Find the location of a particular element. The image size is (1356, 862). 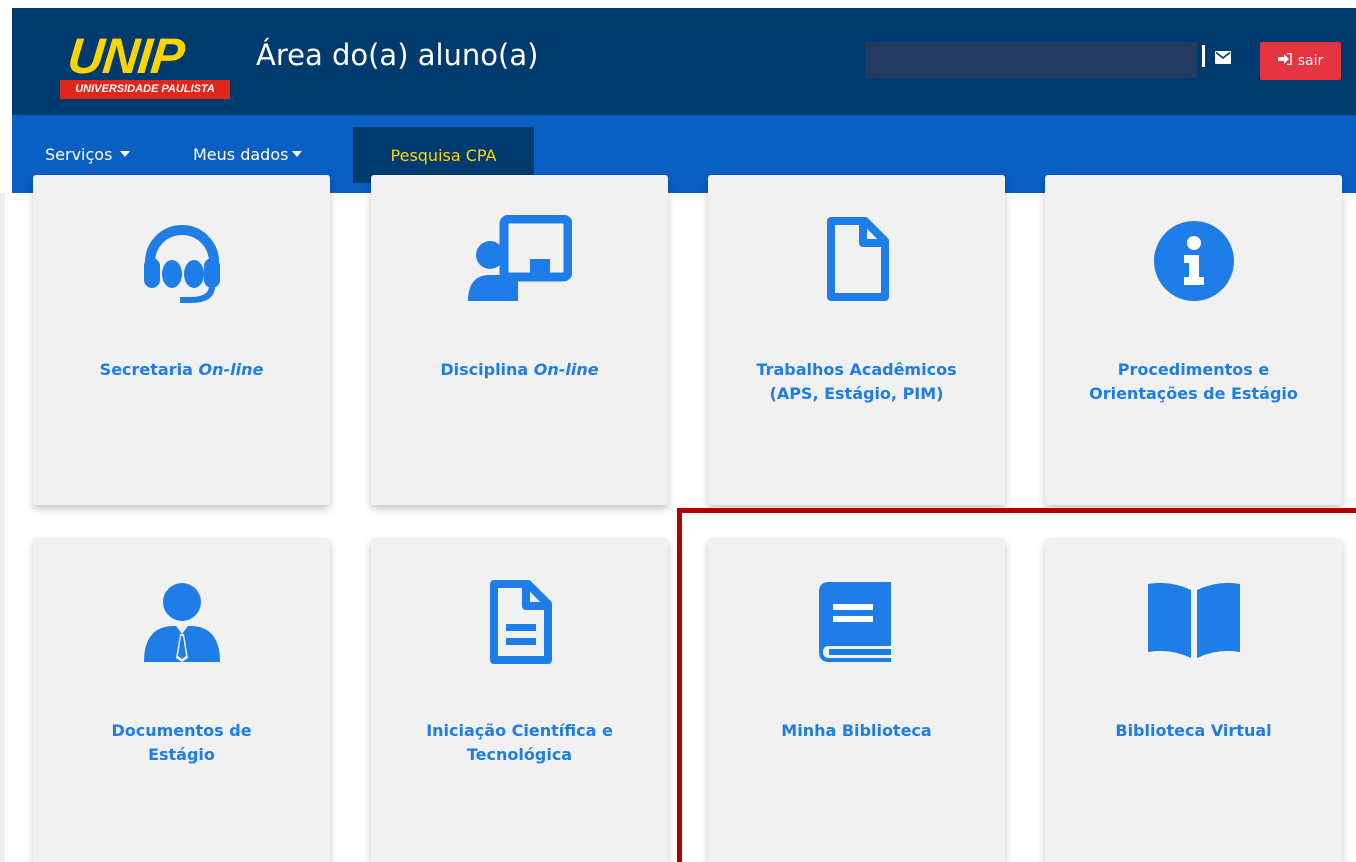

logo-wordmark: UNIP is located at coordinates (126, 56).